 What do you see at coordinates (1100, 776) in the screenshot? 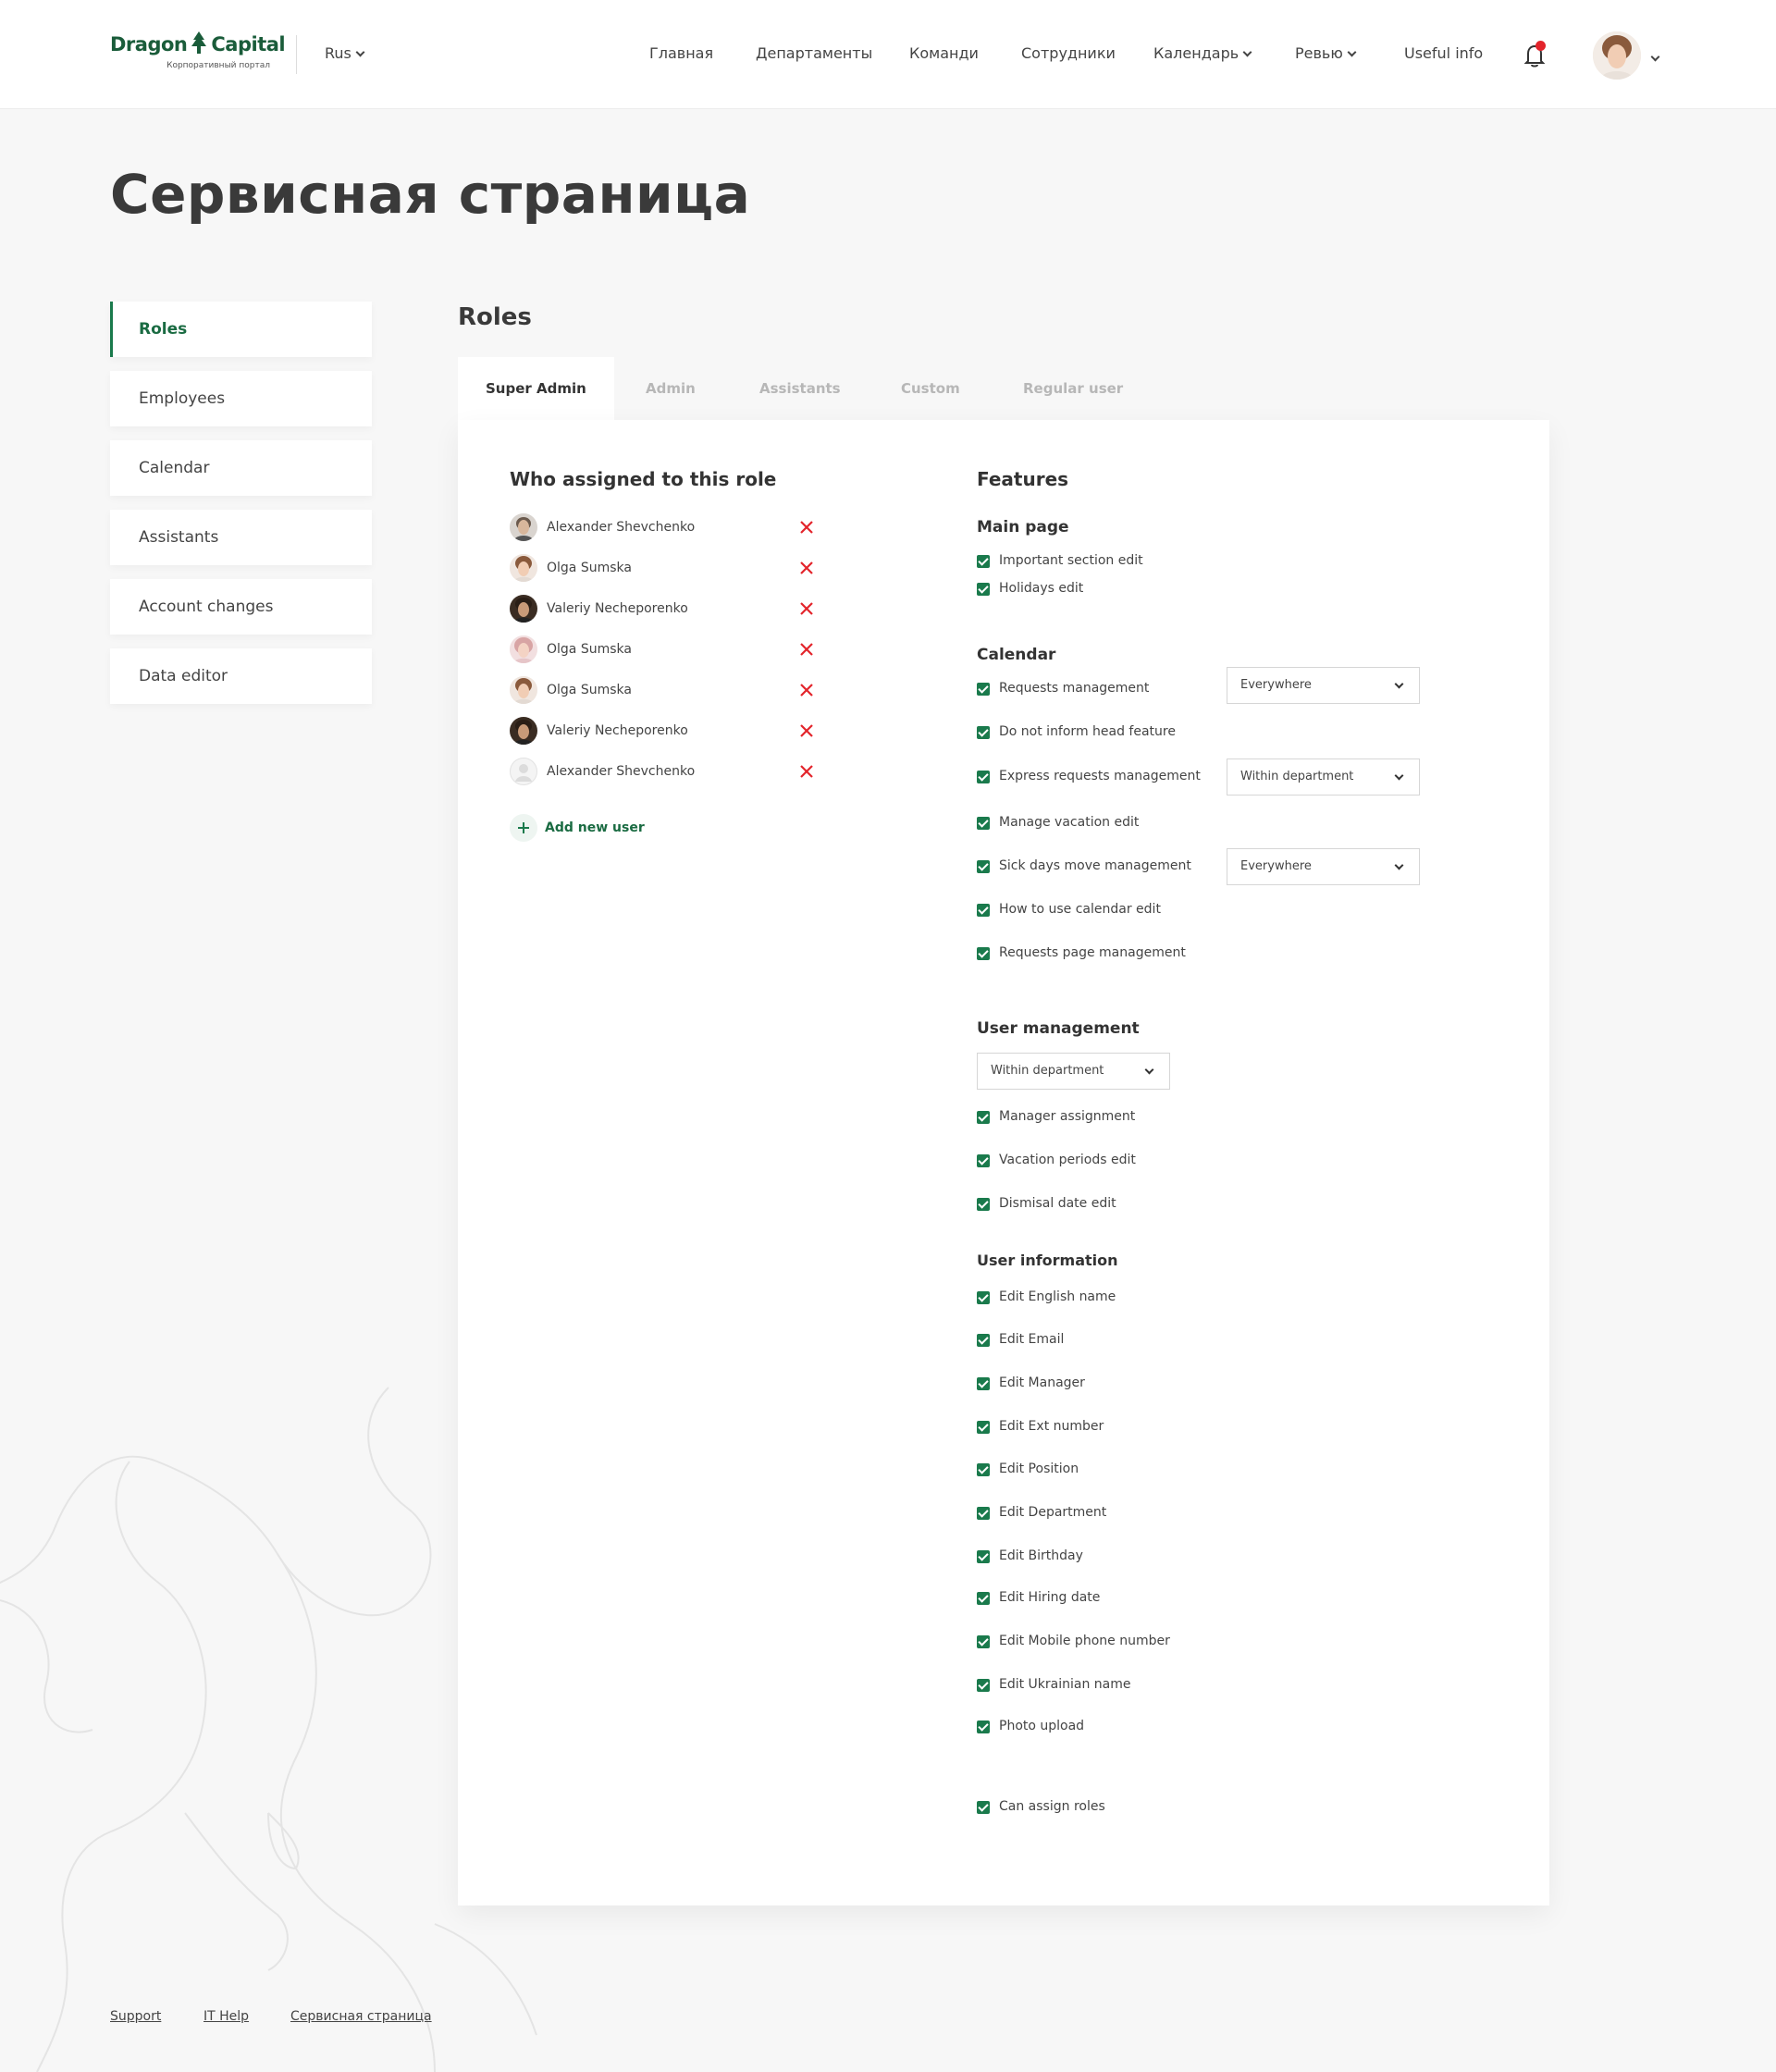
I see `checkbox-label: Express requests management` at bounding box center [1100, 776].